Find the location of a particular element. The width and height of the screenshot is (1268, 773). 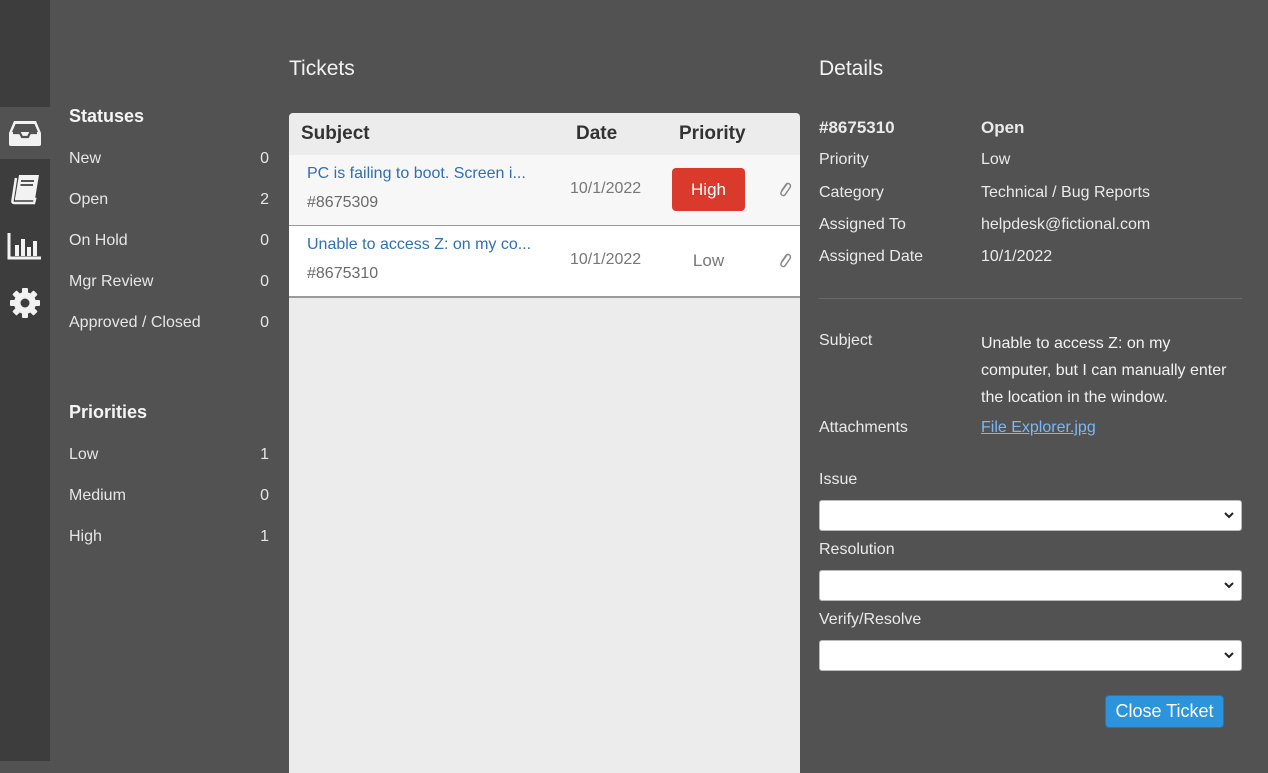

rail-settings is located at coordinates (25, 303).